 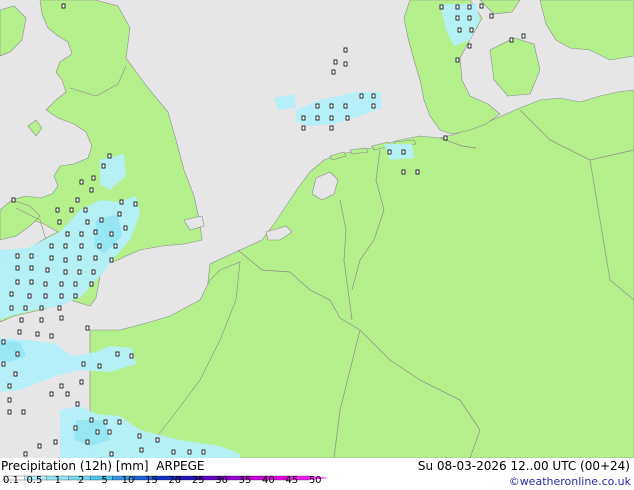 What do you see at coordinates (11, 480) in the screenshot?
I see `legend-tick-label: 0.1` at bounding box center [11, 480].